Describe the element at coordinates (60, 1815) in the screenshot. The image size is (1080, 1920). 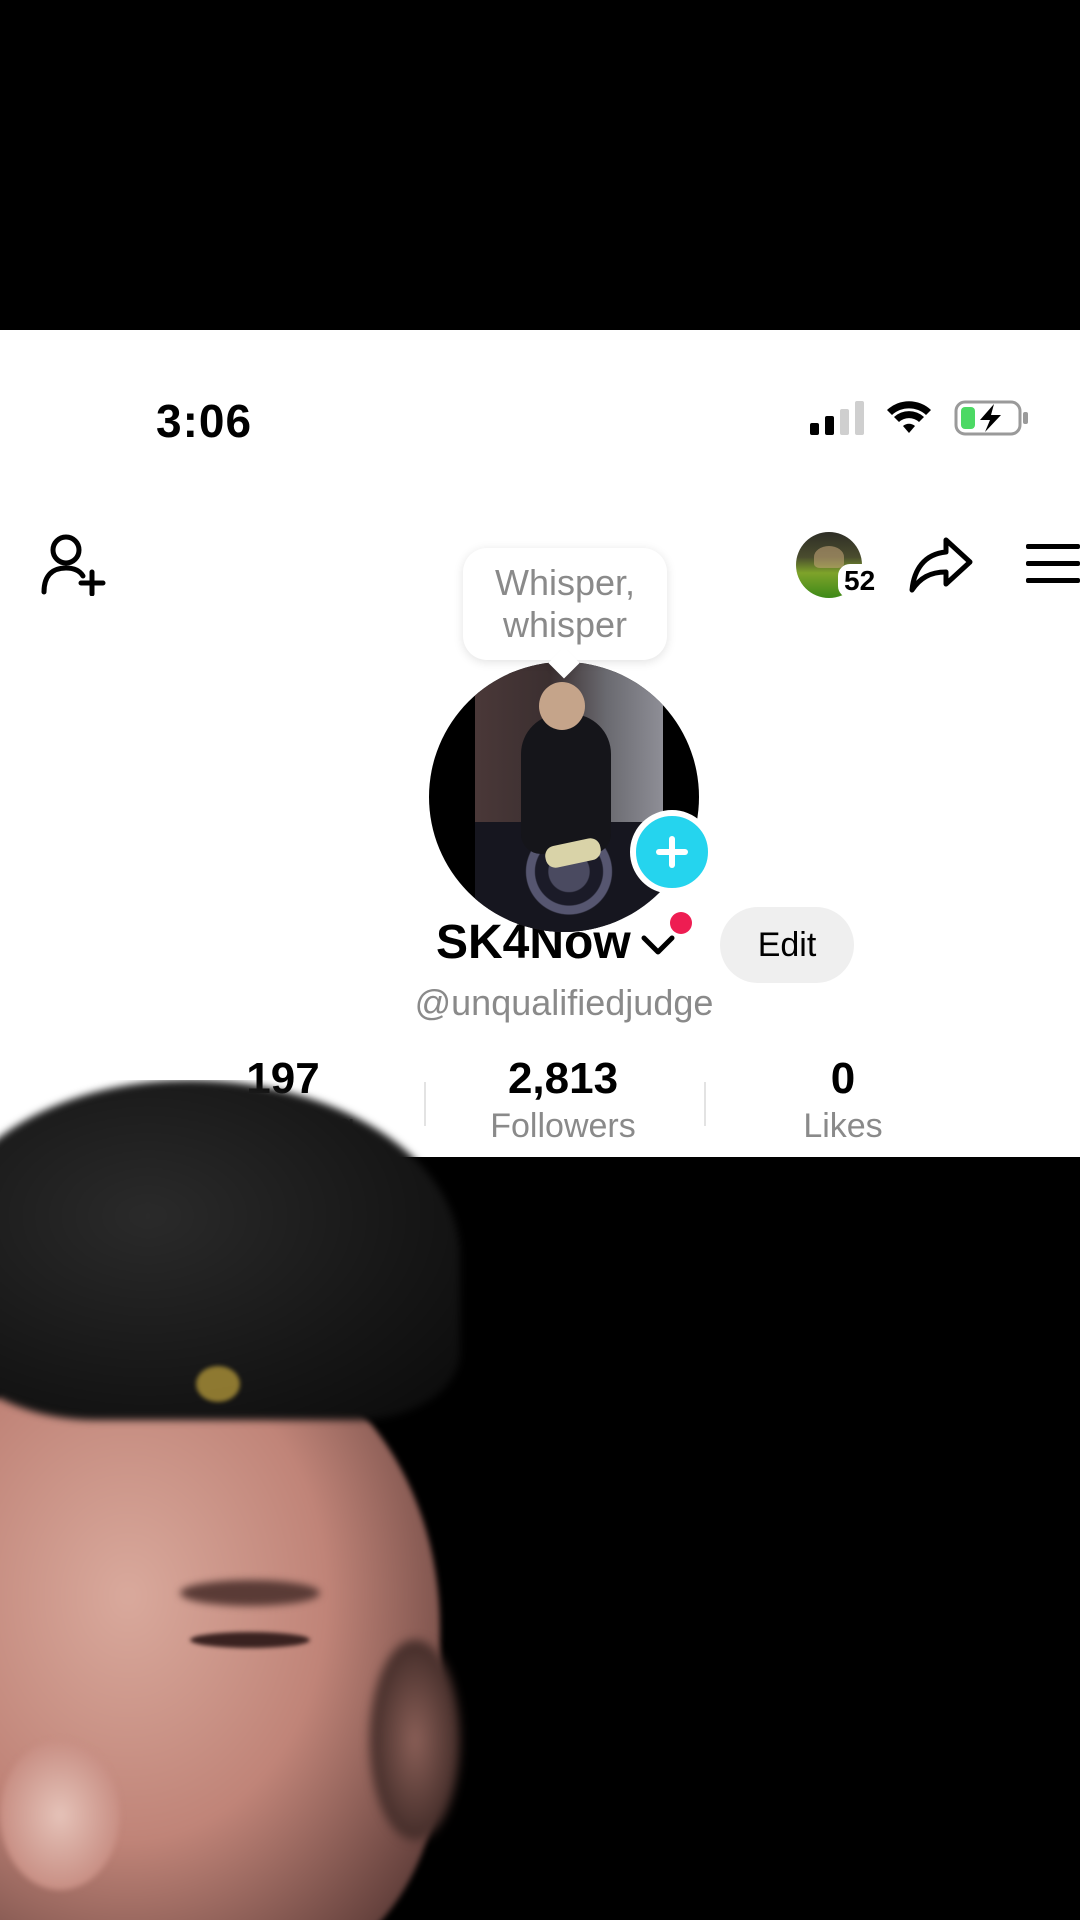
I see `facecam-nose` at that location.